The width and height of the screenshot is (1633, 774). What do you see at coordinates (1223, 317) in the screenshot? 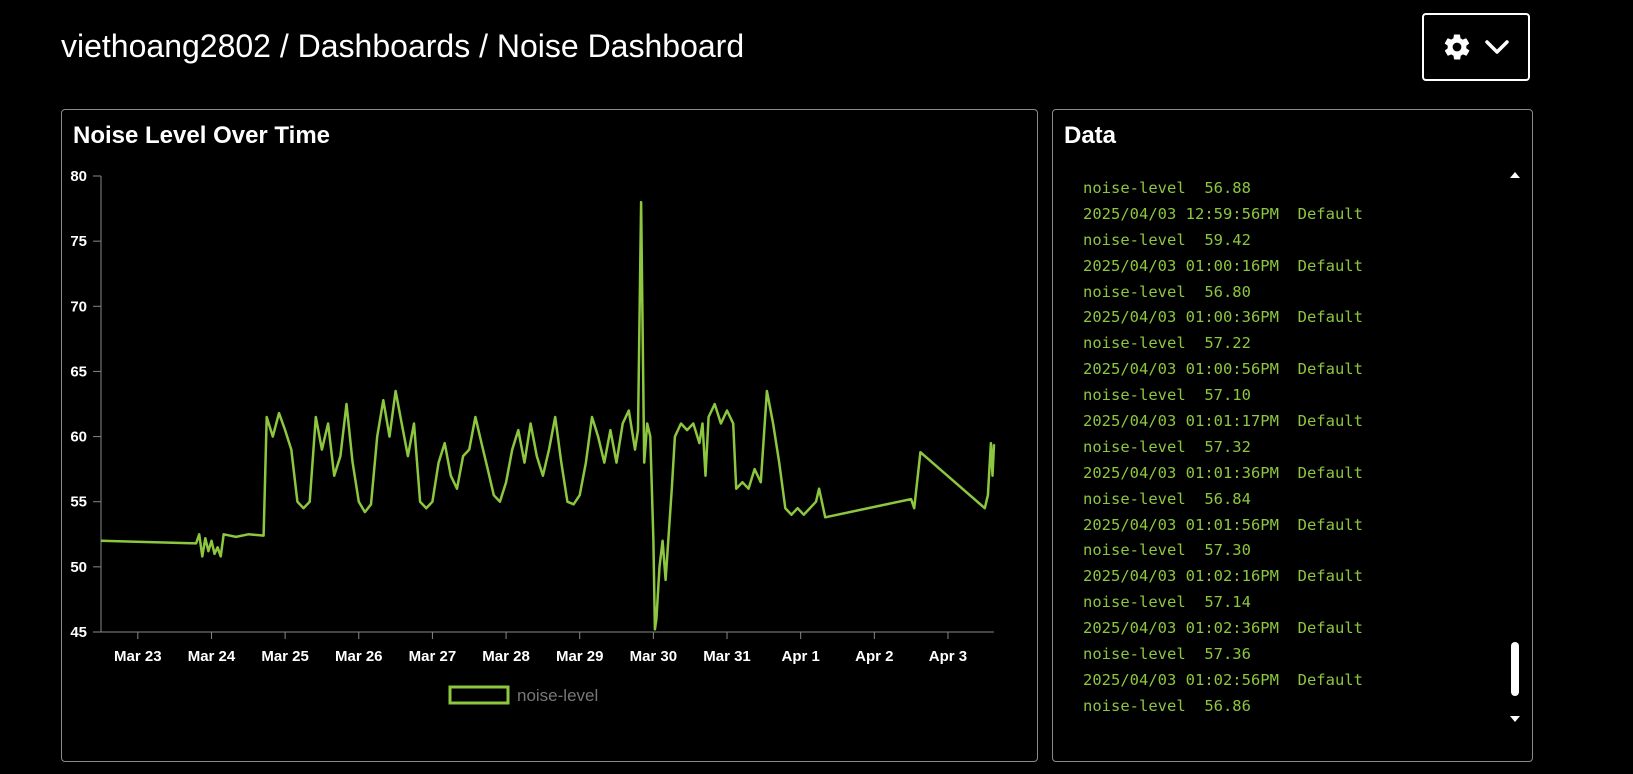
I see `log-line: 2025/04/03 01:00:36PM Default` at bounding box center [1223, 317].